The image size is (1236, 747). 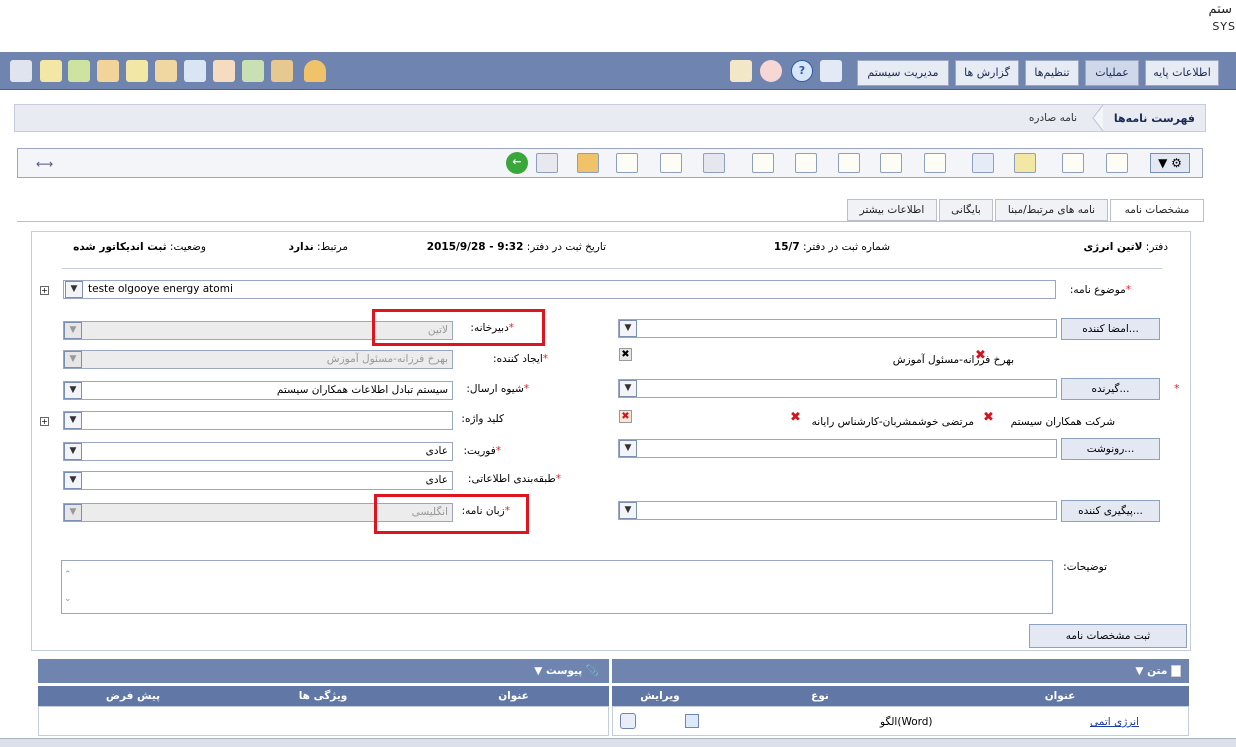 I want to click on book-icon, so click(x=741, y=71).